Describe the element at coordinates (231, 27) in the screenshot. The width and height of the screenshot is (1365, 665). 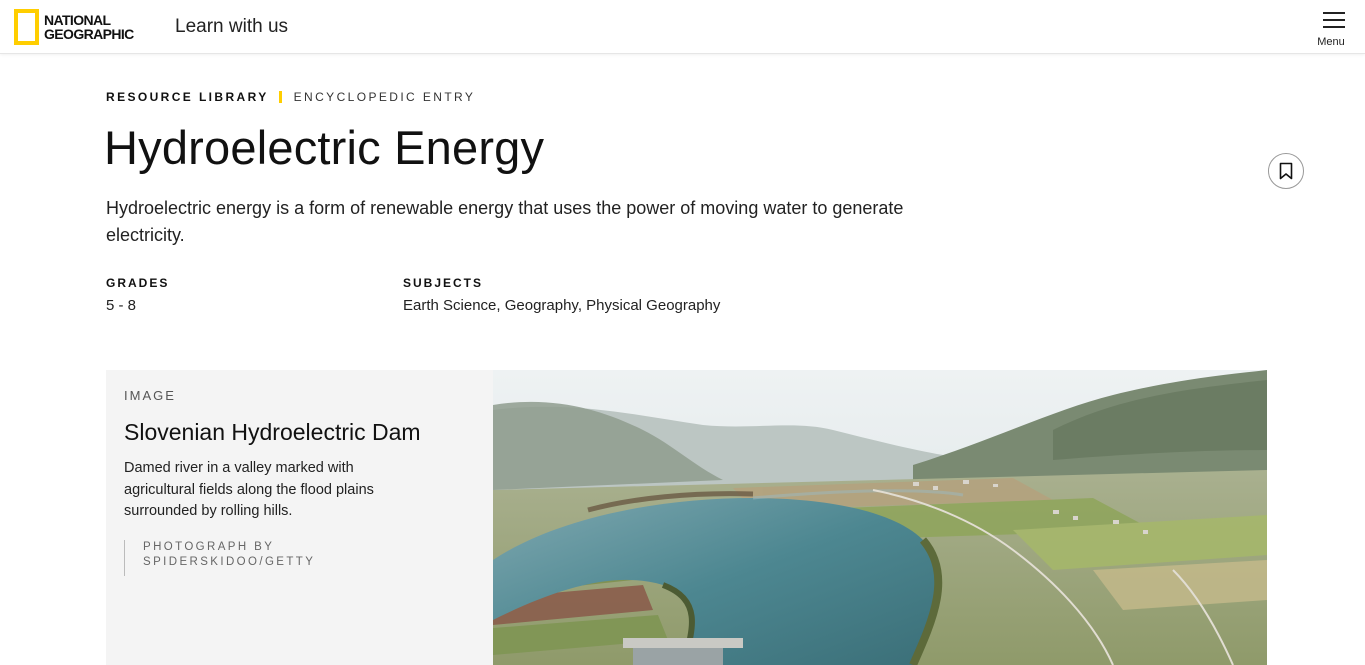
I see `learn-with-us-link: Learn with us` at that location.